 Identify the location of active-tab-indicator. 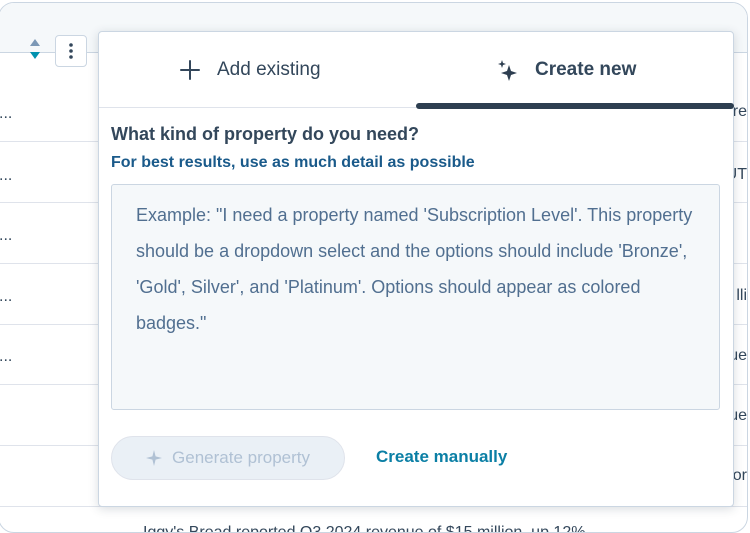
(575, 106).